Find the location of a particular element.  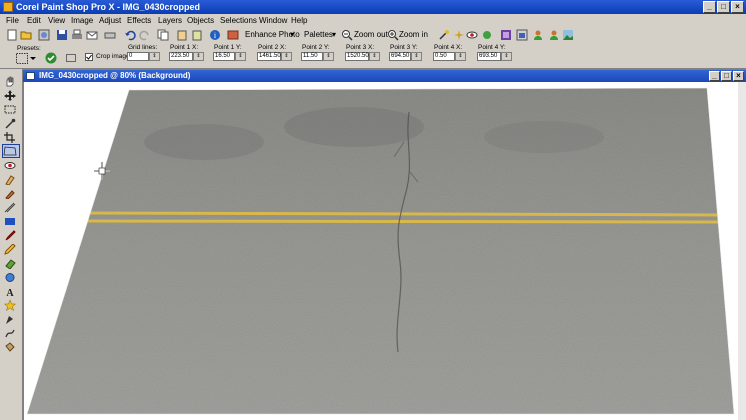

person-orange-icon is located at coordinates (554, 35).